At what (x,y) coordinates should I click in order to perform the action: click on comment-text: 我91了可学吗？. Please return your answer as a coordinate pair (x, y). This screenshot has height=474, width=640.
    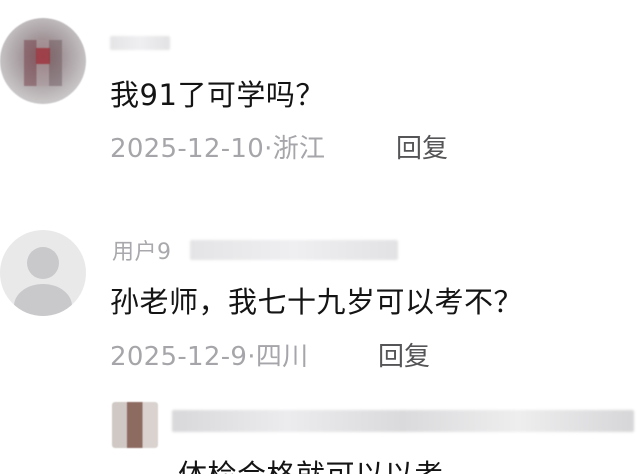
    Looking at the image, I should click on (217, 95).